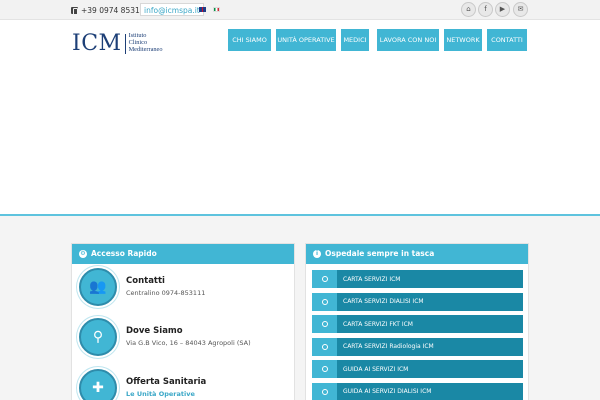 The image size is (600, 400). I want to click on hospital-pocket-header: i Ospedale sempre in tasca, so click(417, 254).